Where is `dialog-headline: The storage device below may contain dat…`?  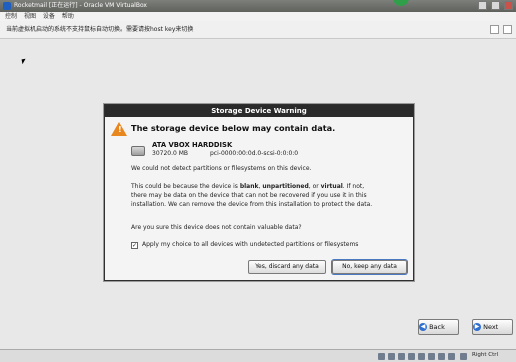 dialog-headline: The storage device below may contain dat… is located at coordinates (233, 128).